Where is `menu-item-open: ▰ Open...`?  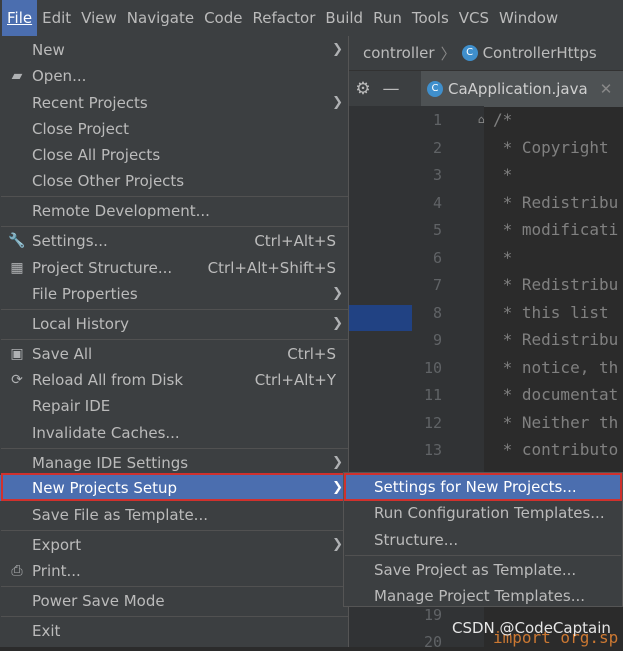
menu-item-open: ▰ Open... is located at coordinates (174, 76).